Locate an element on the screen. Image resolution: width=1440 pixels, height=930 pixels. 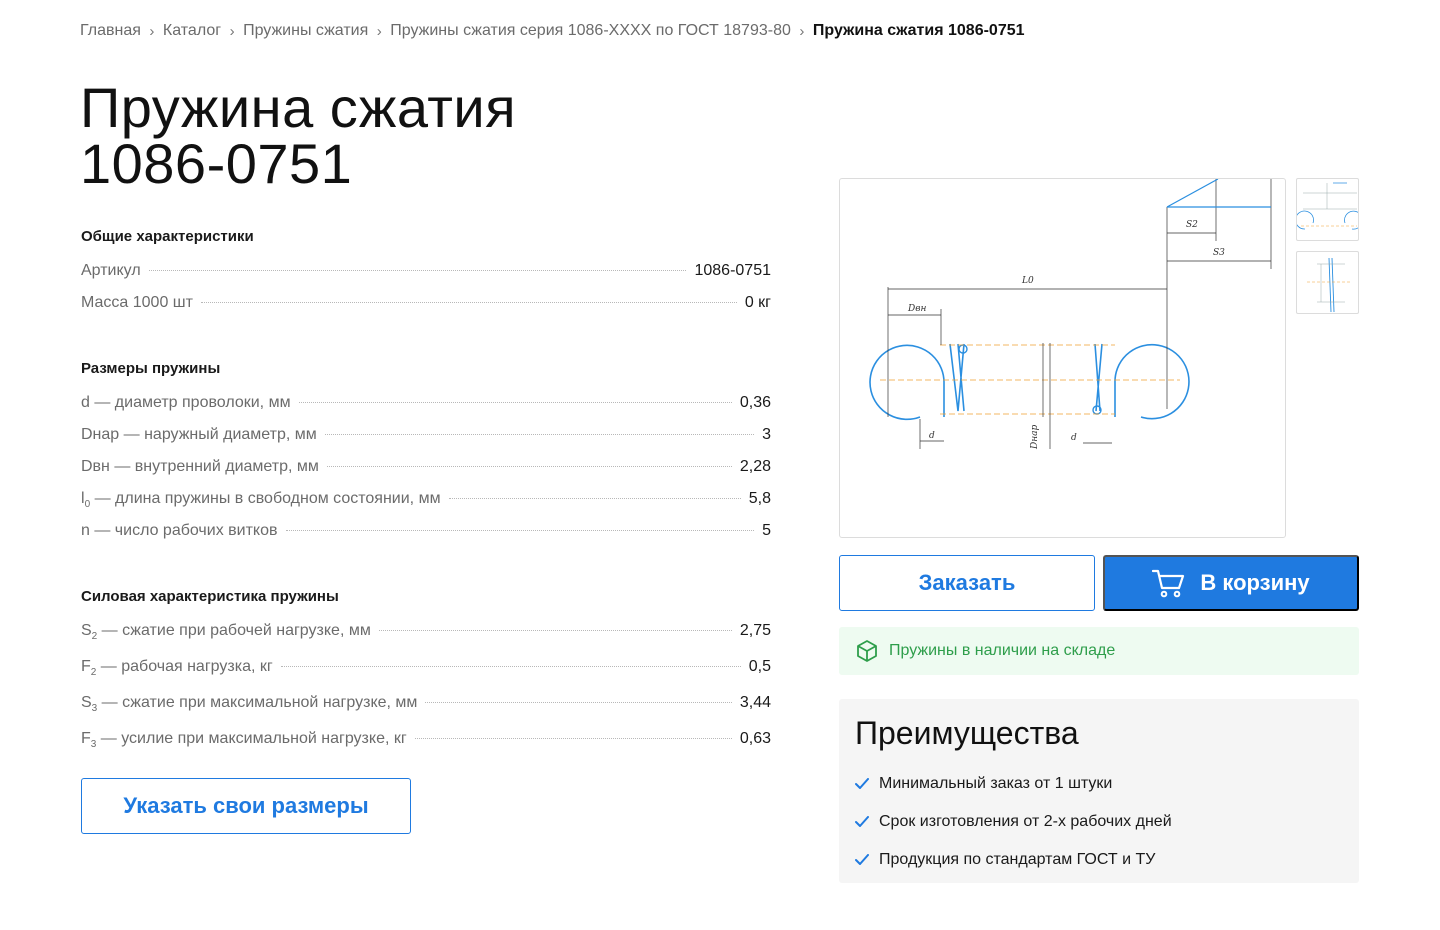
breadcrumb-catalog: Каталог is located at coordinates (192, 31).